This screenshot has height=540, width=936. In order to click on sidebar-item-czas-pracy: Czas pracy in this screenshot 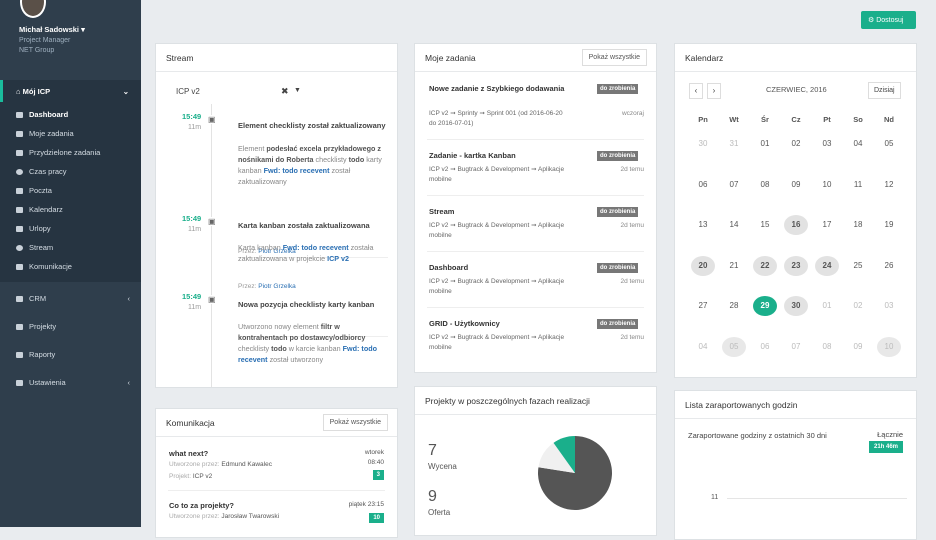, I will do `click(41, 171)`.